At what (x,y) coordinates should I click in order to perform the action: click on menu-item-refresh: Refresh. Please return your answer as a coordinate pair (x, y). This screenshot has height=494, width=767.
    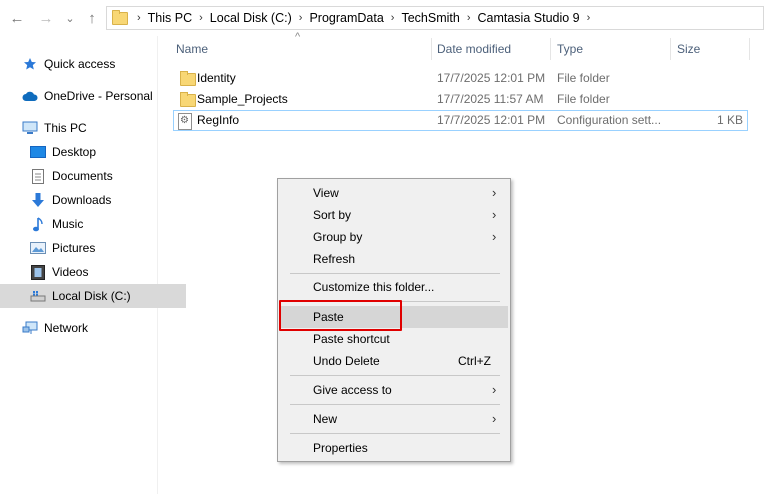
    Looking at the image, I should click on (394, 259).